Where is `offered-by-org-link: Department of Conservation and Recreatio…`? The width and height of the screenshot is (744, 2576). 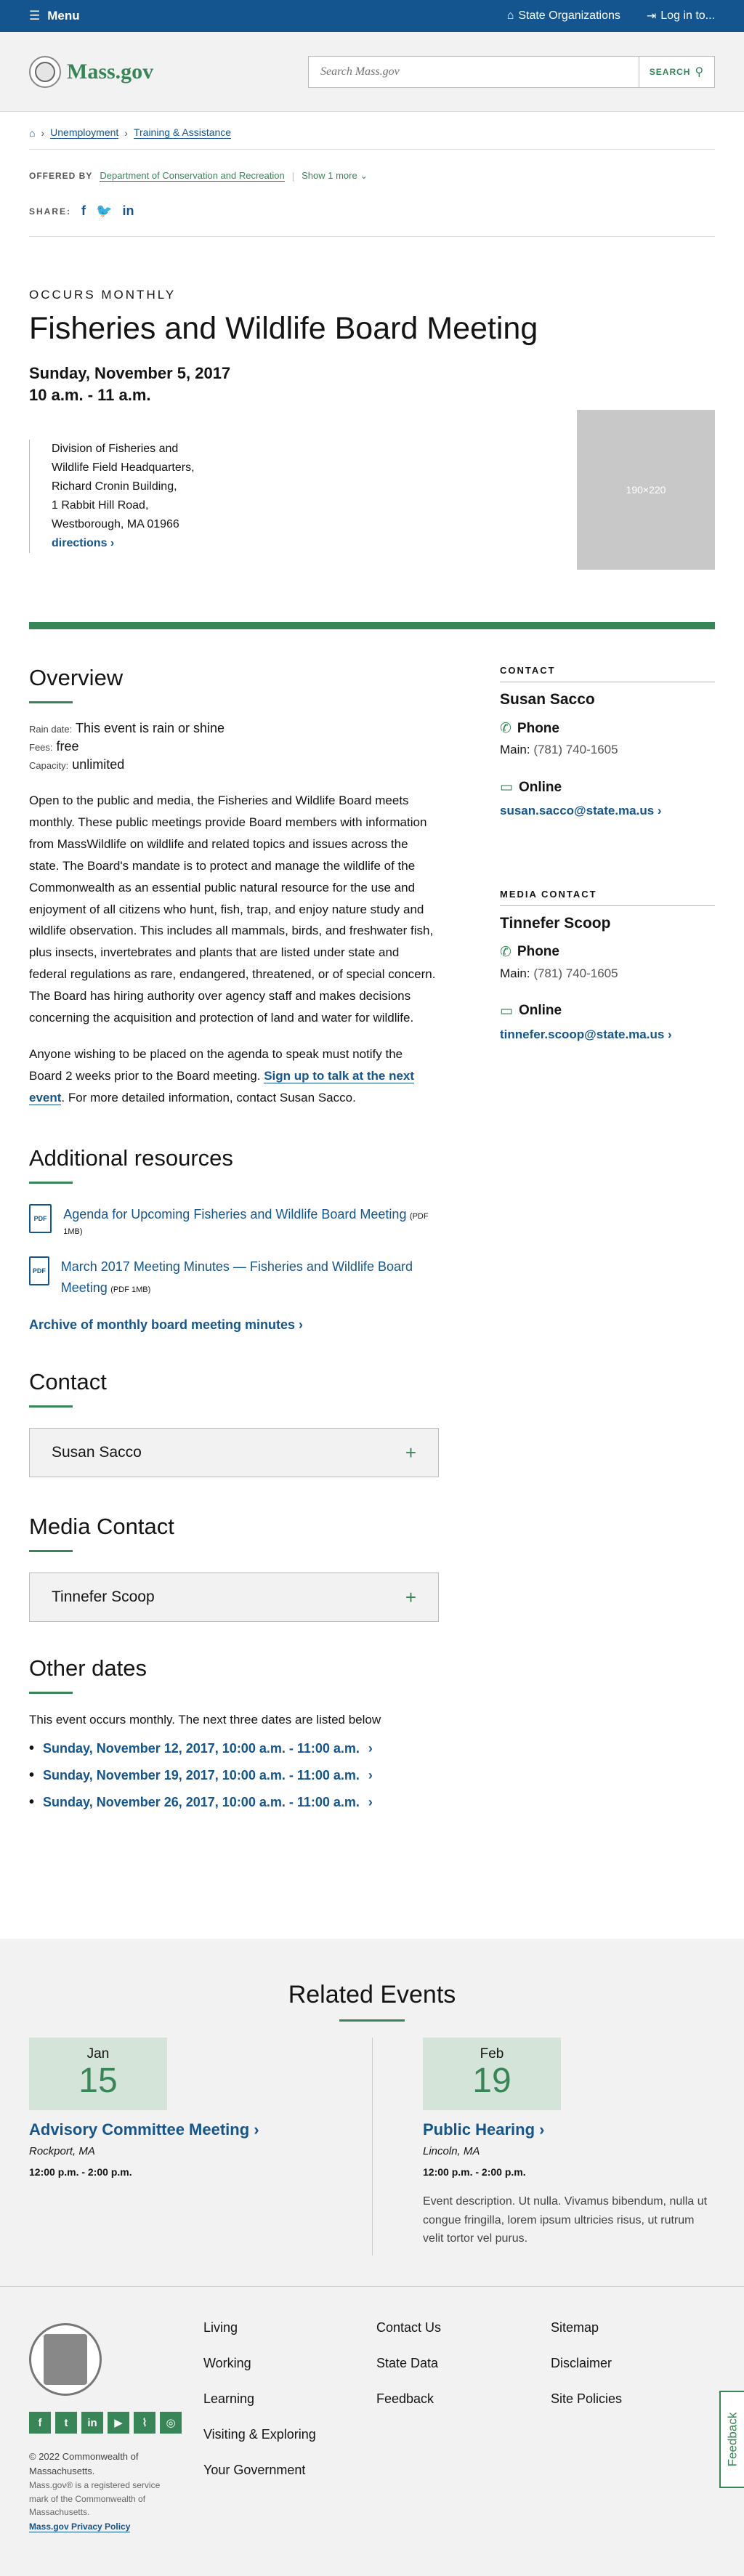 offered-by-org-link: Department of Conservation and Recreatio… is located at coordinates (193, 176).